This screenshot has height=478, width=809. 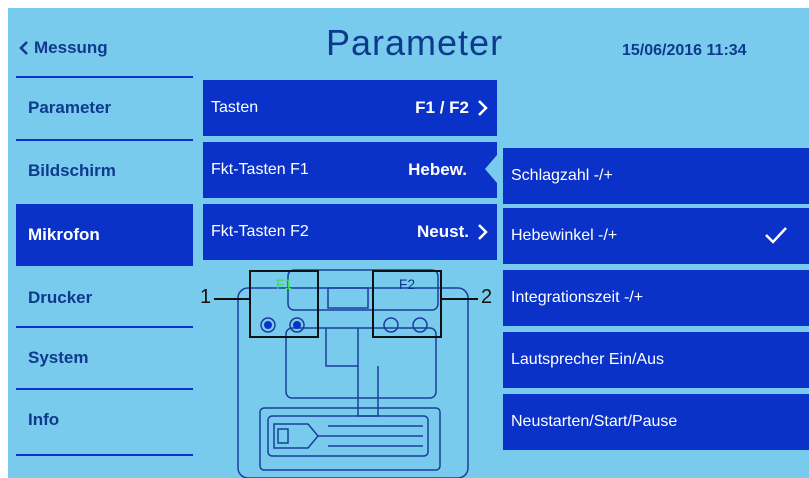 I want to click on option-lautsprecher: Lautsprecher Ein/Aus, so click(x=656, y=360).